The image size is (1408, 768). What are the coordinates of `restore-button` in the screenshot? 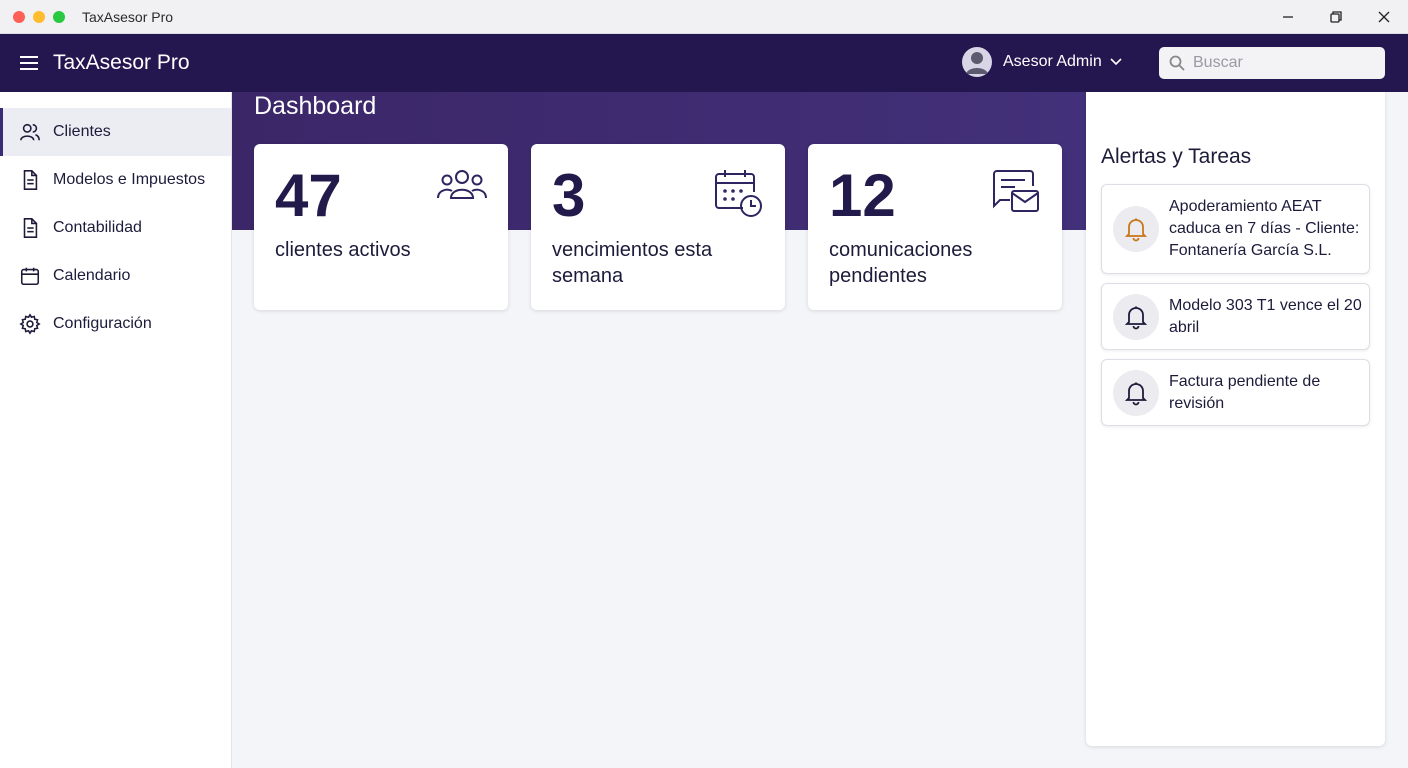 It's located at (1336, 17).